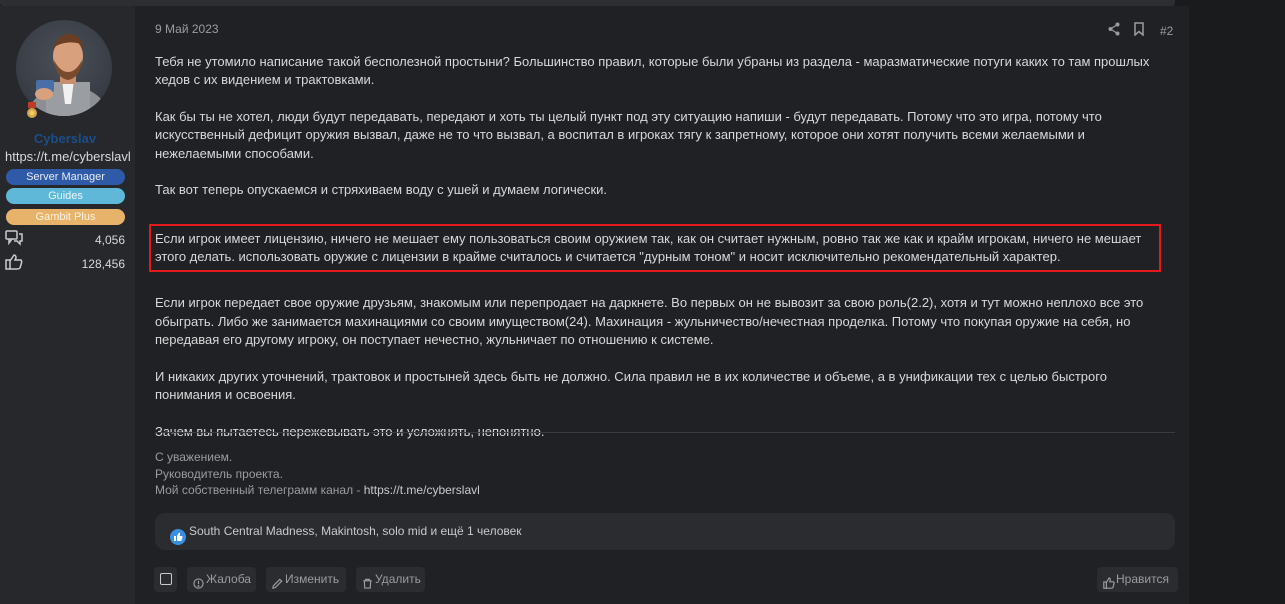 The height and width of the screenshot is (604, 1285). Describe the element at coordinates (1142, 579) in the screenshot. I see `like-label: Нравится` at that location.